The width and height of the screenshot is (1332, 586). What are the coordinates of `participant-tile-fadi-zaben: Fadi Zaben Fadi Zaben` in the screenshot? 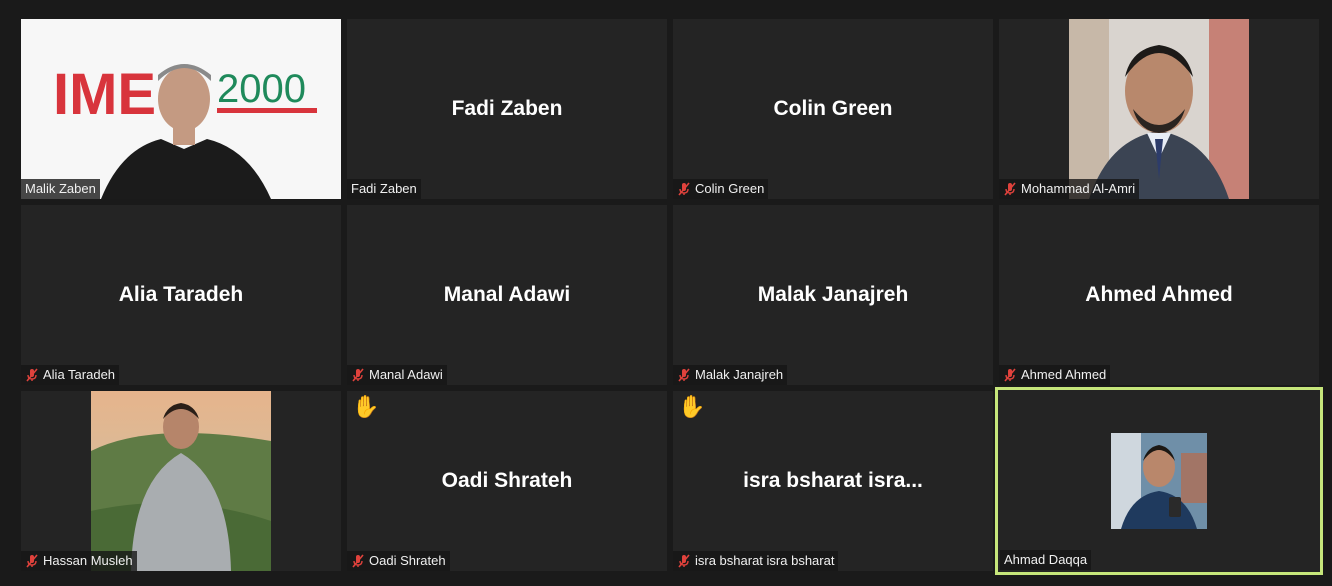 It's located at (507, 109).